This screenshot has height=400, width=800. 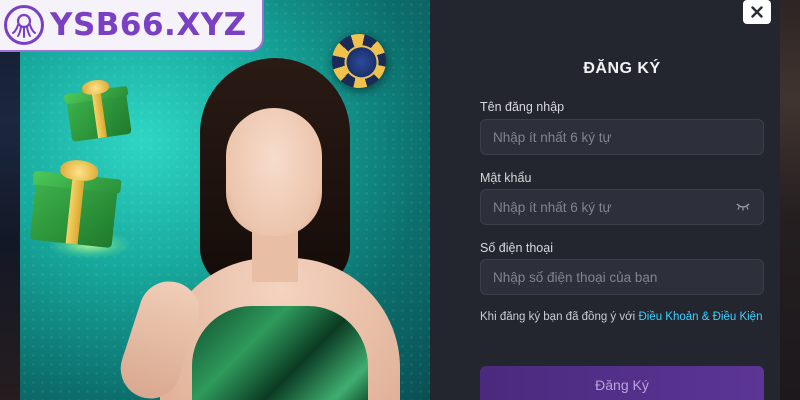 What do you see at coordinates (506, 178) in the screenshot?
I see `password-label: Mật khẩu` at bounding box center [506, 178].